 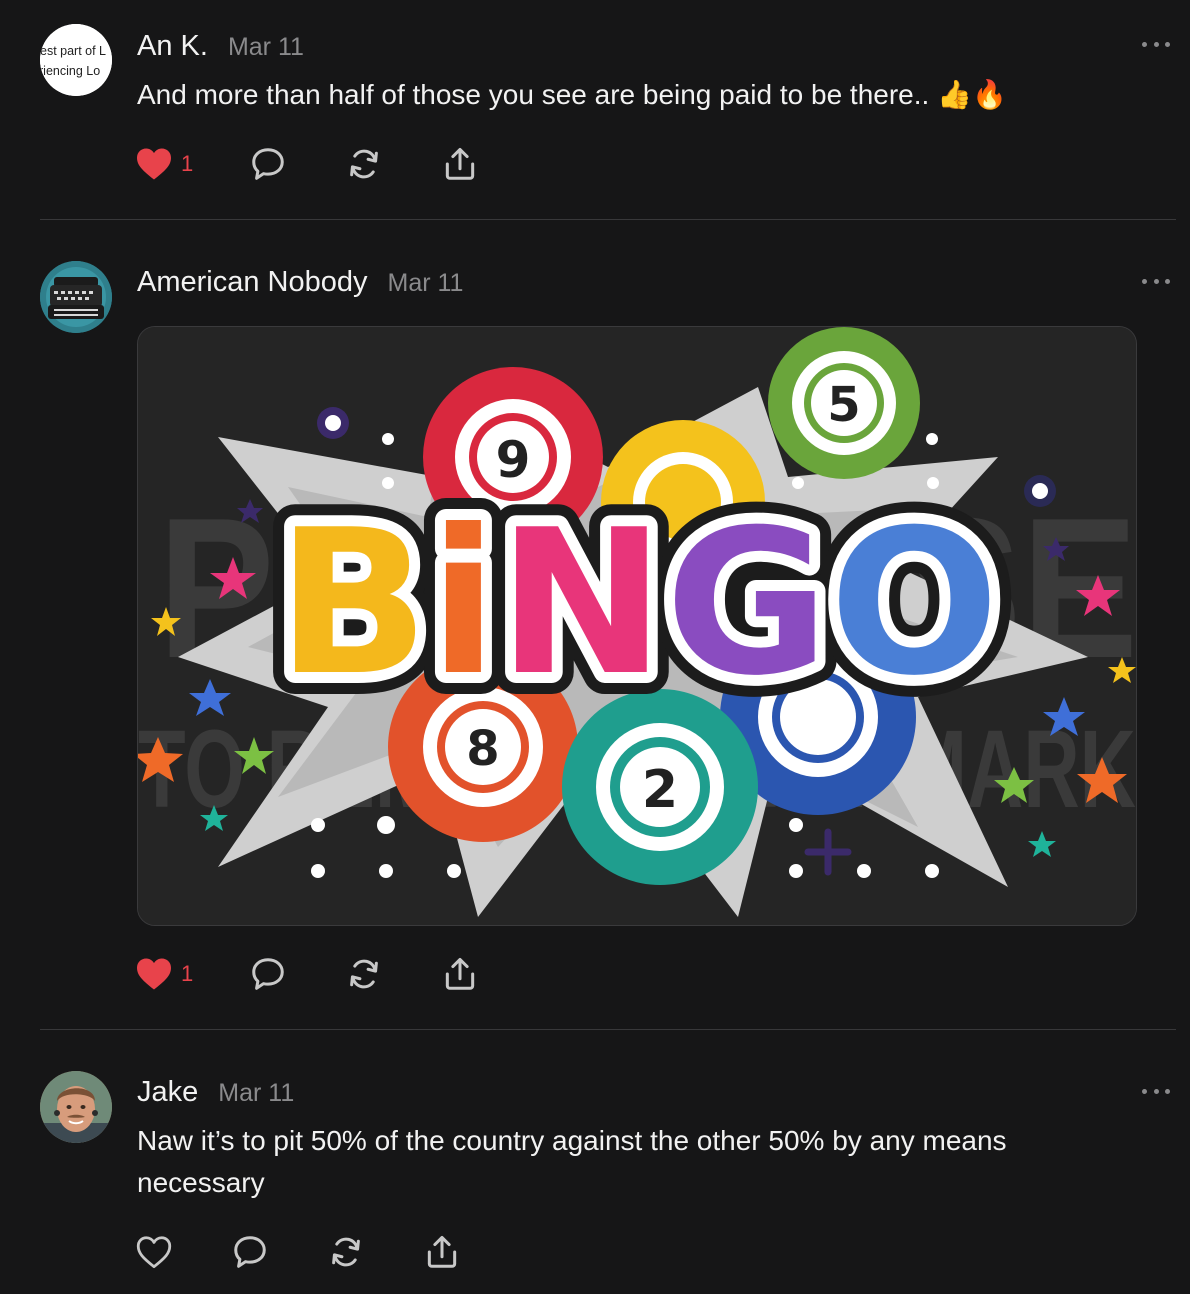 I want to click on ball-number: 8, so click(x=482, y=749).